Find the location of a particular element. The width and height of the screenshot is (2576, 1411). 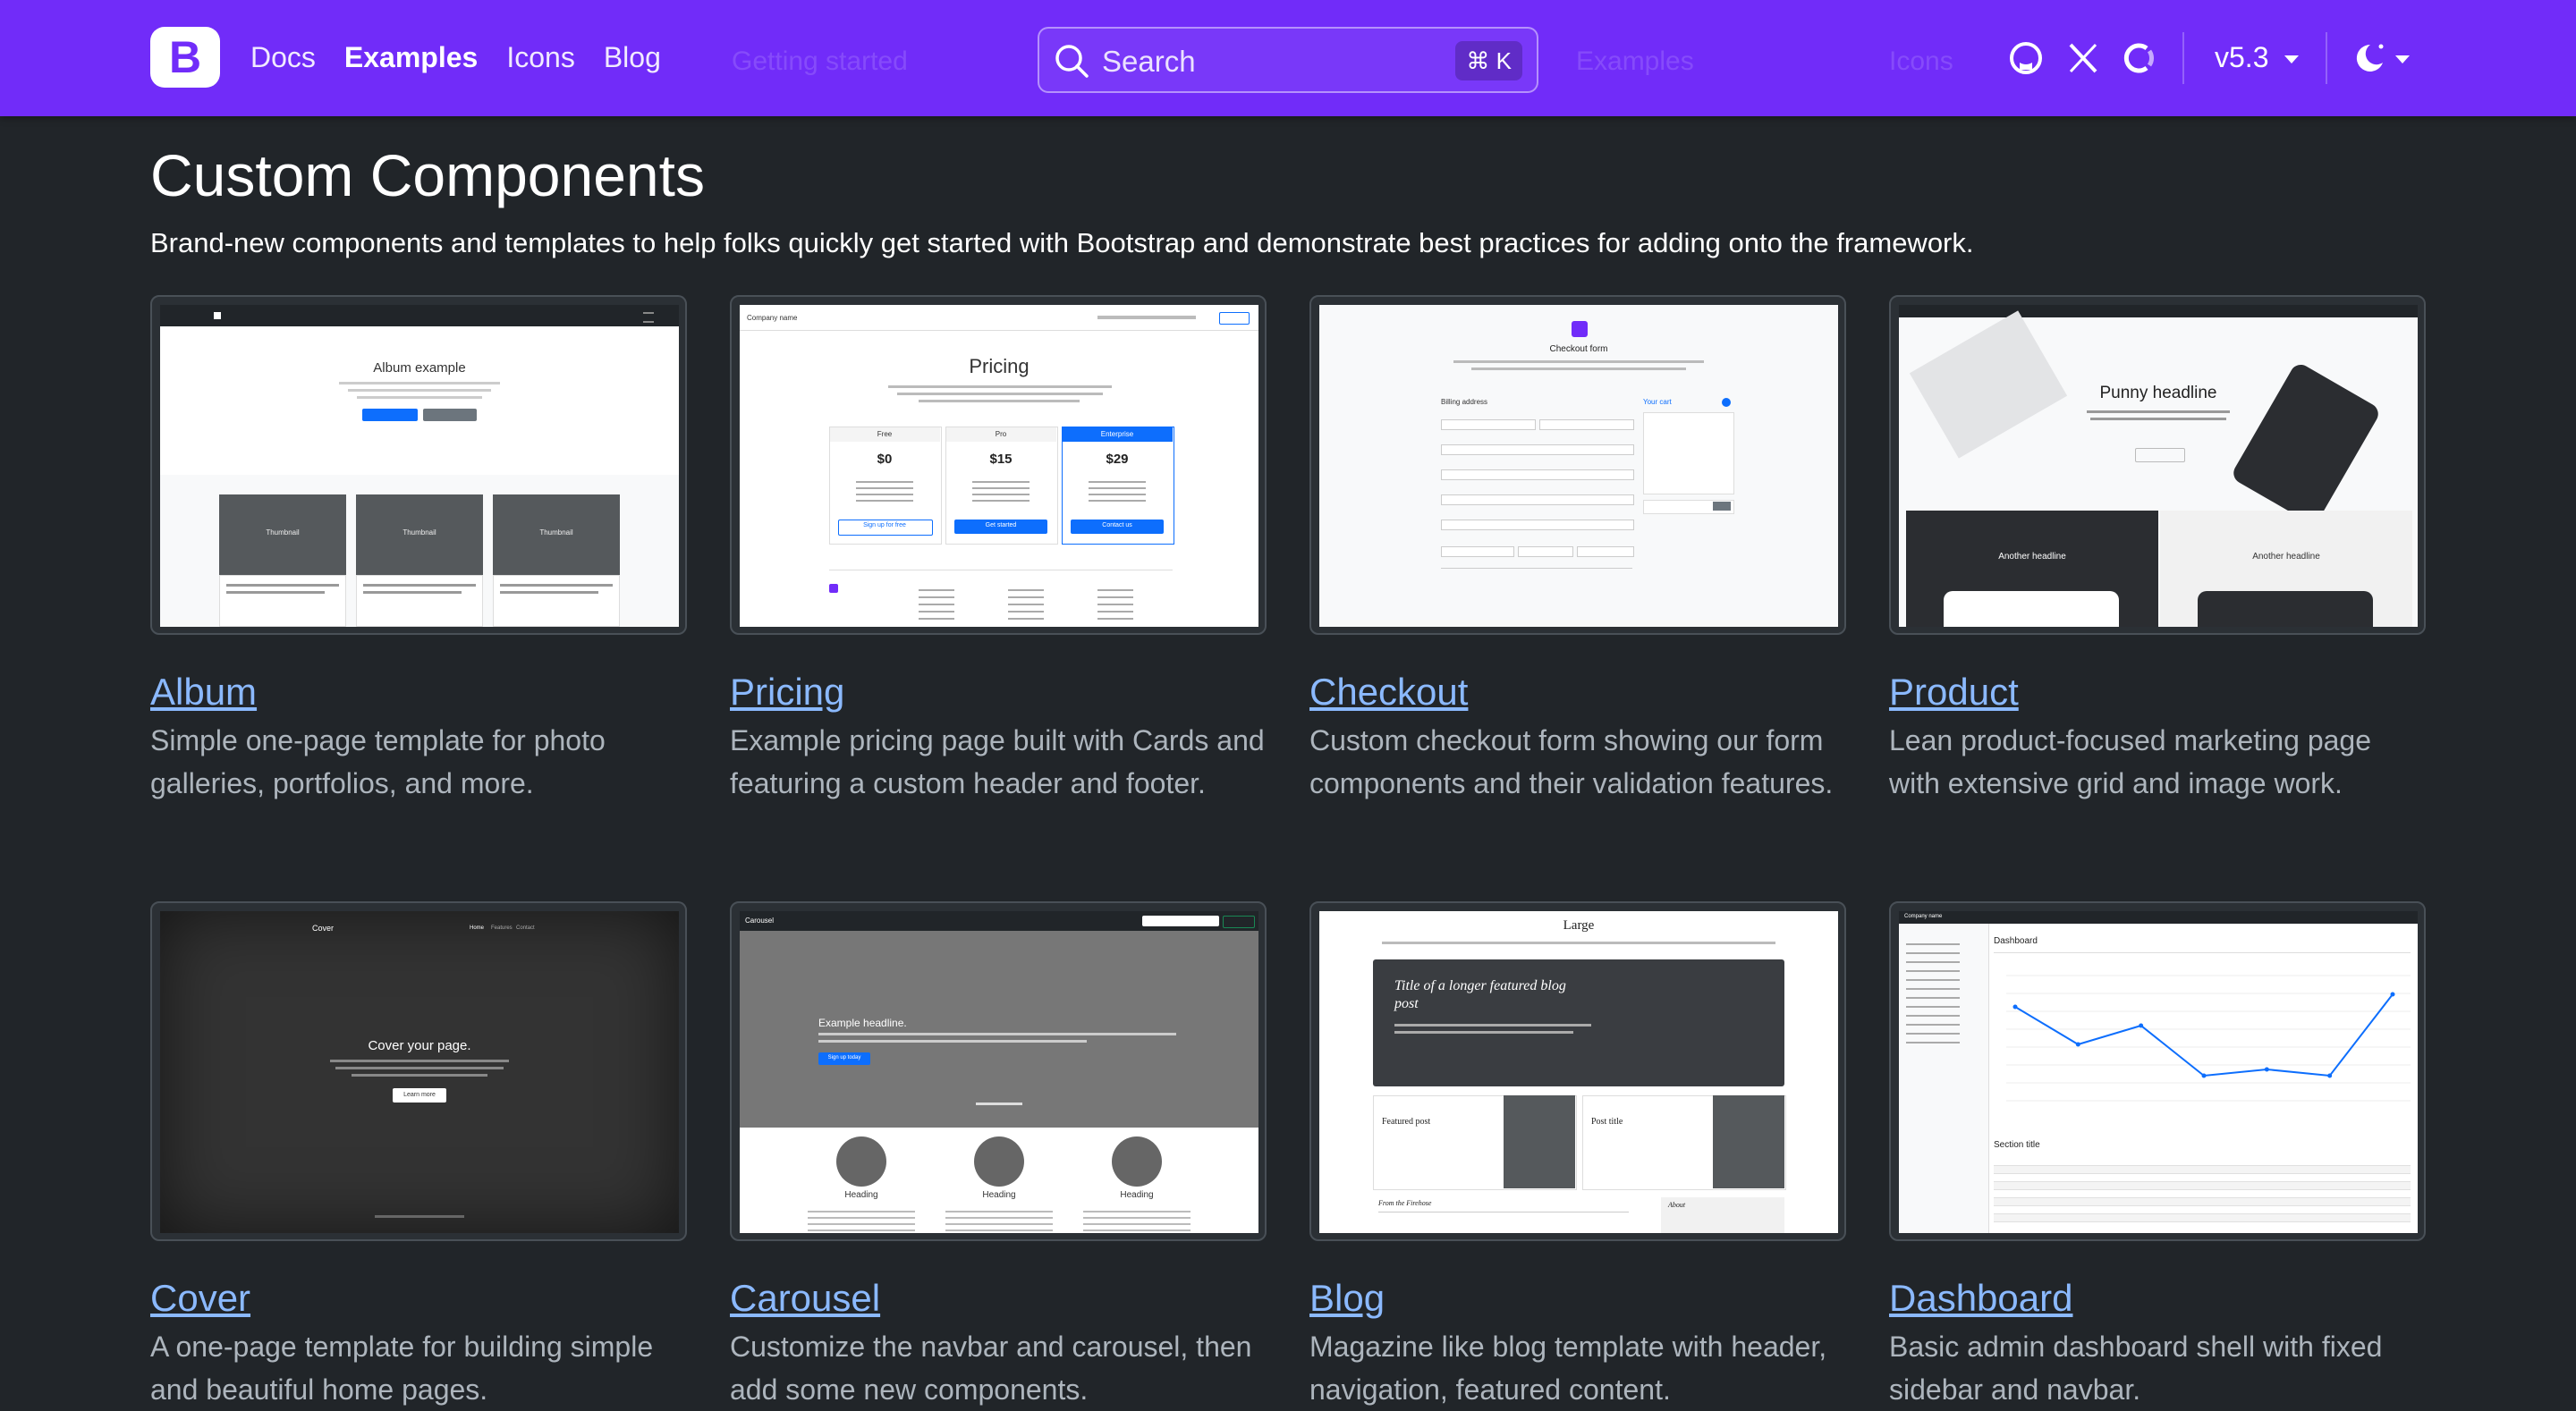

nav-link-icons: Icons is located at coordinates (540, 57).